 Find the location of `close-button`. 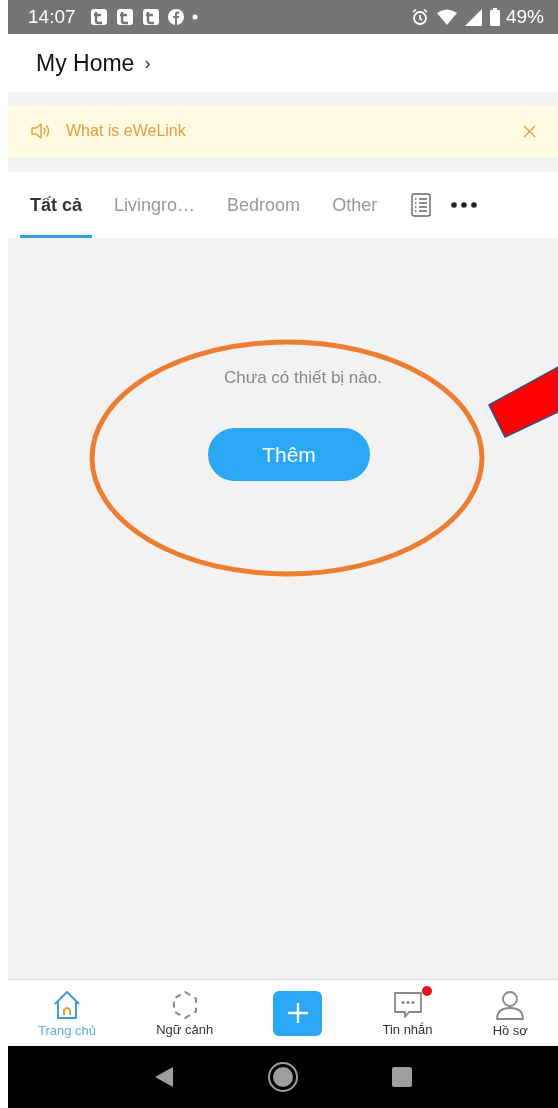

close-button is located at coordinates (529, 131).